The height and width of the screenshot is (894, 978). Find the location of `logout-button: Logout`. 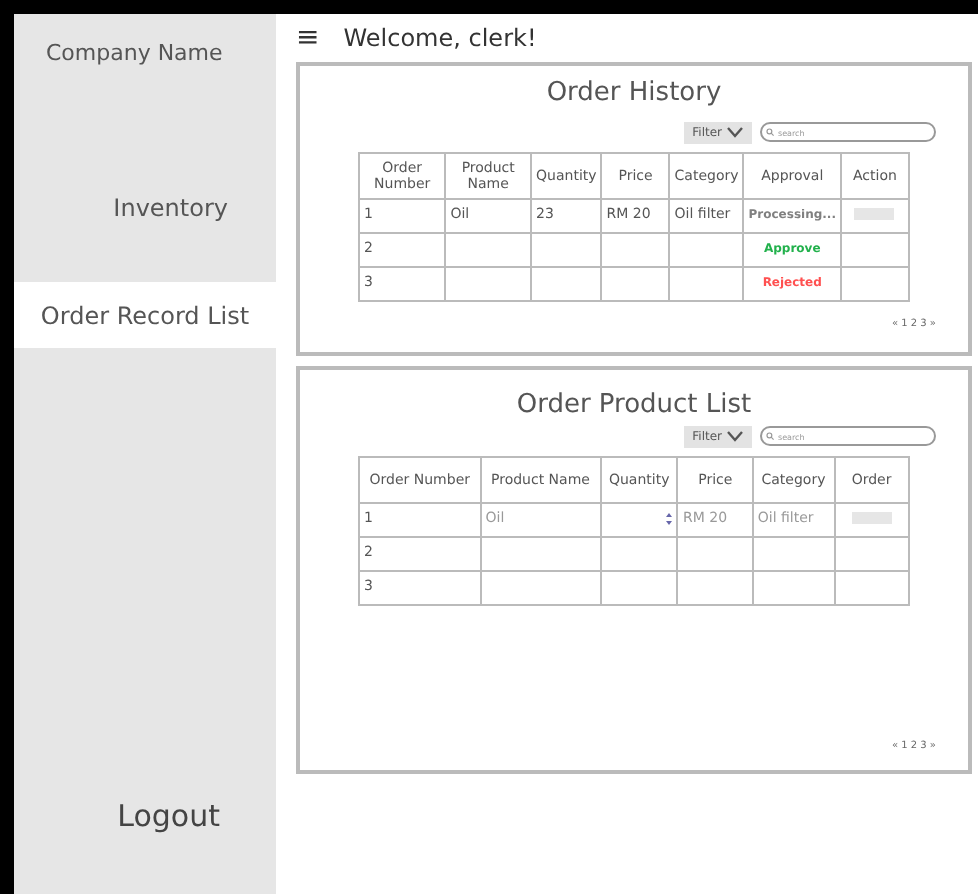

logout-button: Logout is located at coordinates (145, 815).